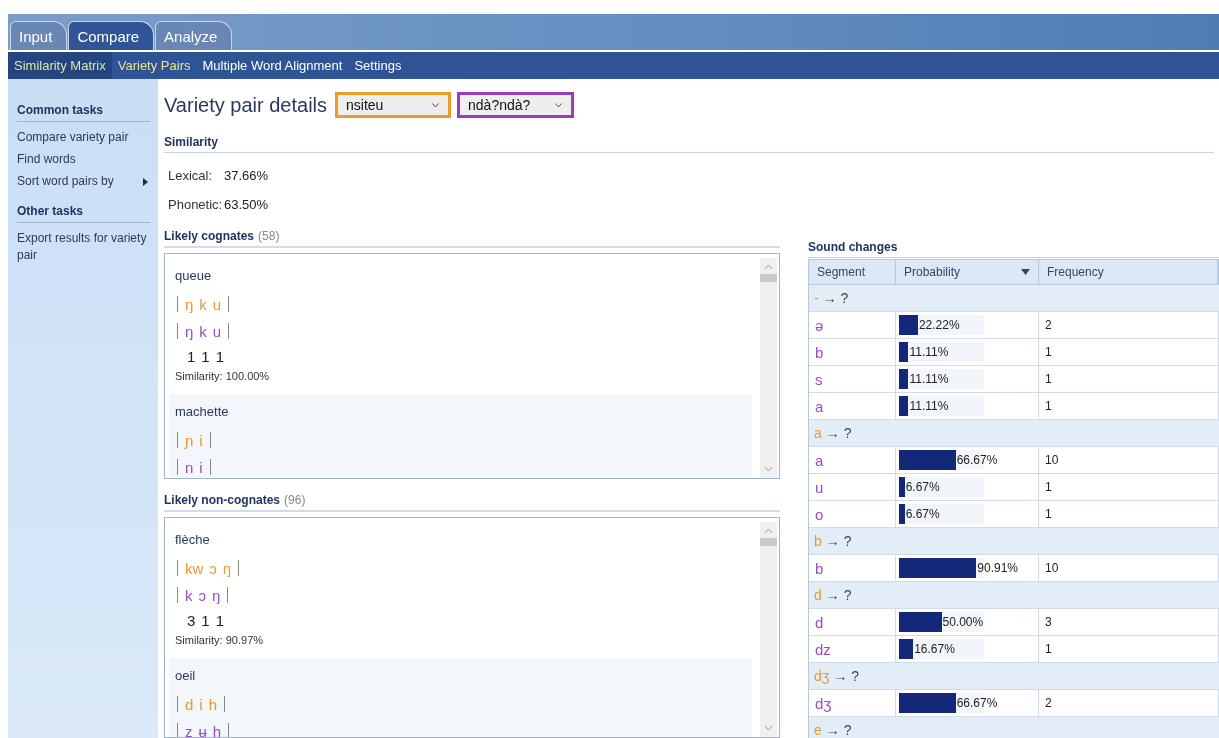  What do you see at coordinates (83, 112) in the screenshot?
I see `sidebar-heading: Common tasks` at bounding box center [83, 112].